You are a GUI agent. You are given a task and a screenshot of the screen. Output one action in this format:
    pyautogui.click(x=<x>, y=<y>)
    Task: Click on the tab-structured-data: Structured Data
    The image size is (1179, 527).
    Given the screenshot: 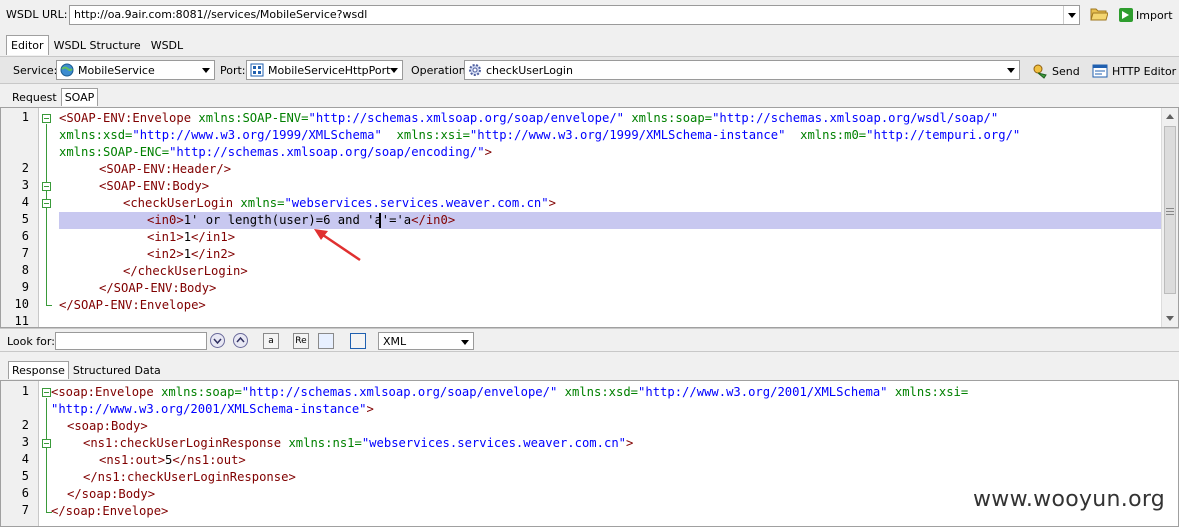 What is the action you would take?
    pyautogui.click(x=117, y=370)
    